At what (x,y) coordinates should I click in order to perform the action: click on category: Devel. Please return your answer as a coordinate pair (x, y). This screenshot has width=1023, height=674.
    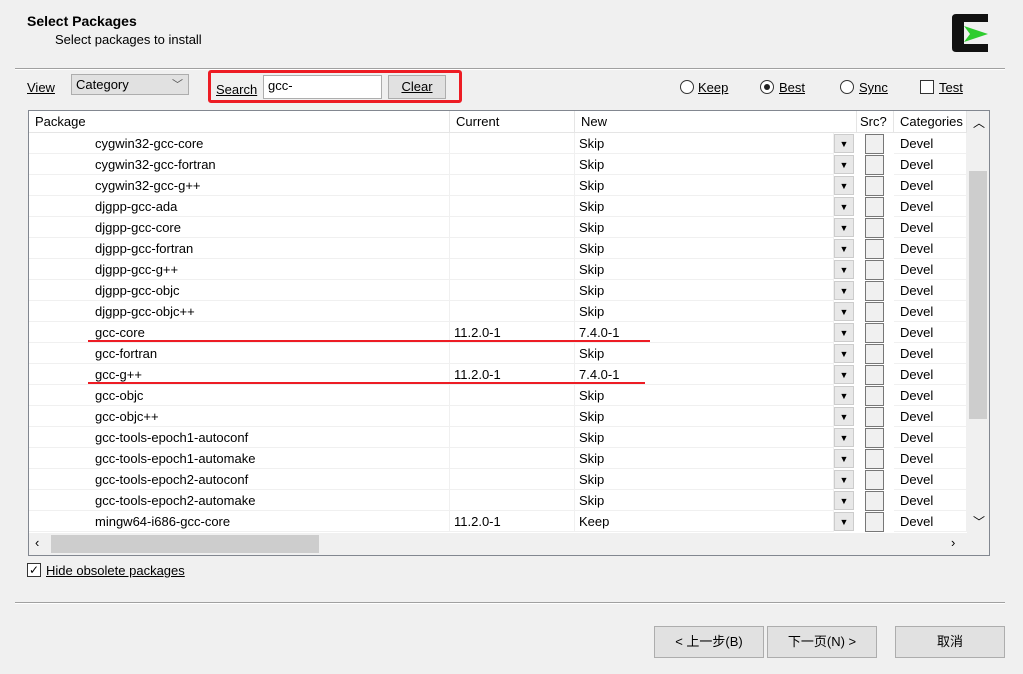
    Looking at the image, I should click on (930, 311).